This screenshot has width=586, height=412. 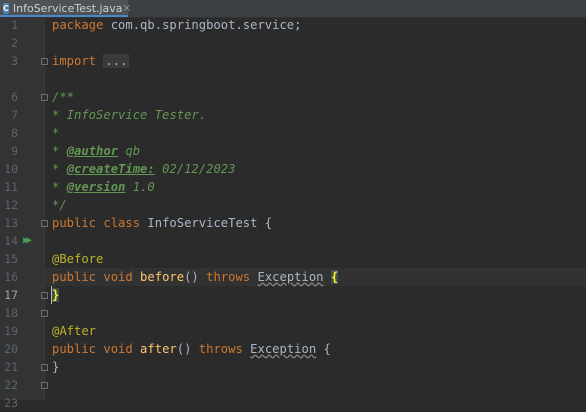 What do you see at coordinates (14, 97) in the screenshot?
I see `line-number: 6` at bounding box center [14, 97].